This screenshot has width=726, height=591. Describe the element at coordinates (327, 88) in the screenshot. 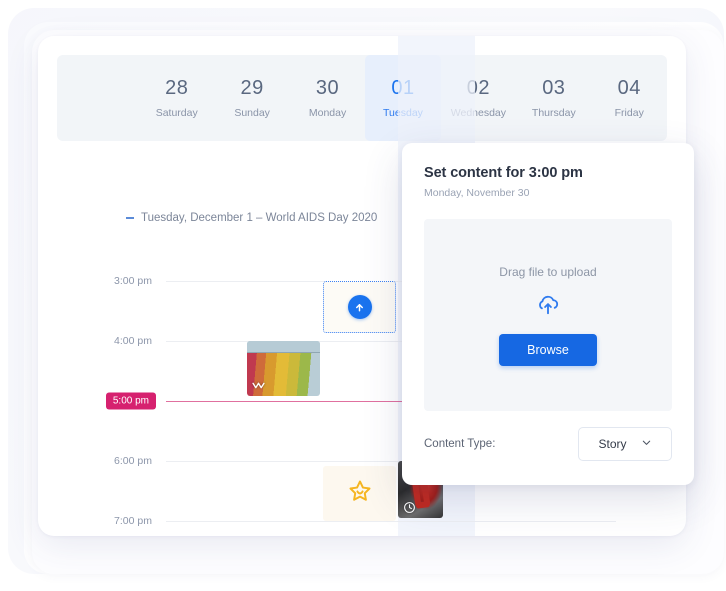

I see `day-number: 30` at that location.